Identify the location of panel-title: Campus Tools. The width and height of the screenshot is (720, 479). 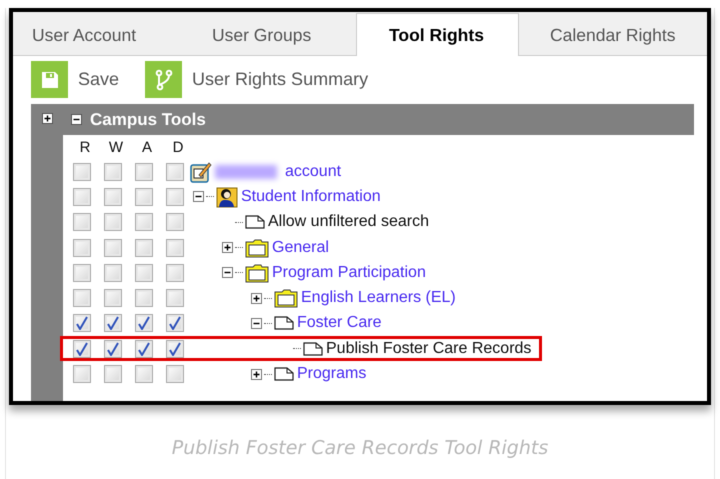
(148, 120).